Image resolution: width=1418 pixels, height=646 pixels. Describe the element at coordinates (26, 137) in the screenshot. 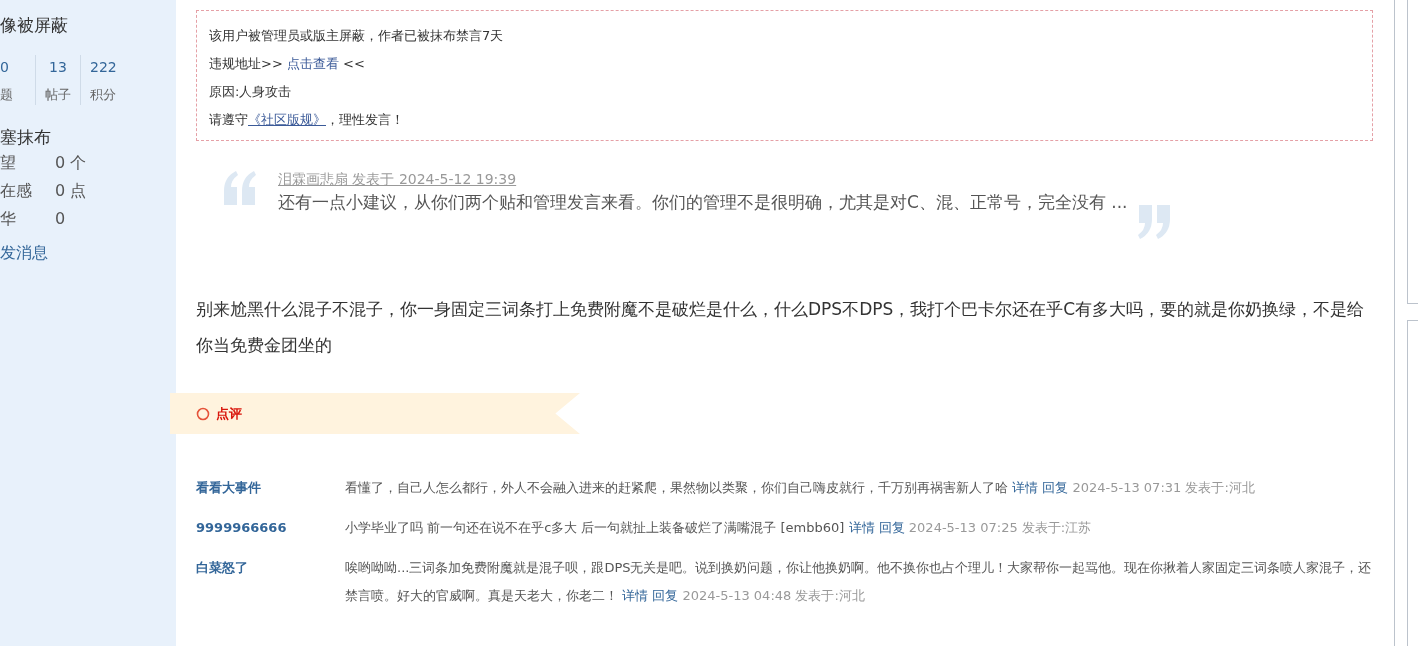

I see `group-title: 塞抹布` at that location.